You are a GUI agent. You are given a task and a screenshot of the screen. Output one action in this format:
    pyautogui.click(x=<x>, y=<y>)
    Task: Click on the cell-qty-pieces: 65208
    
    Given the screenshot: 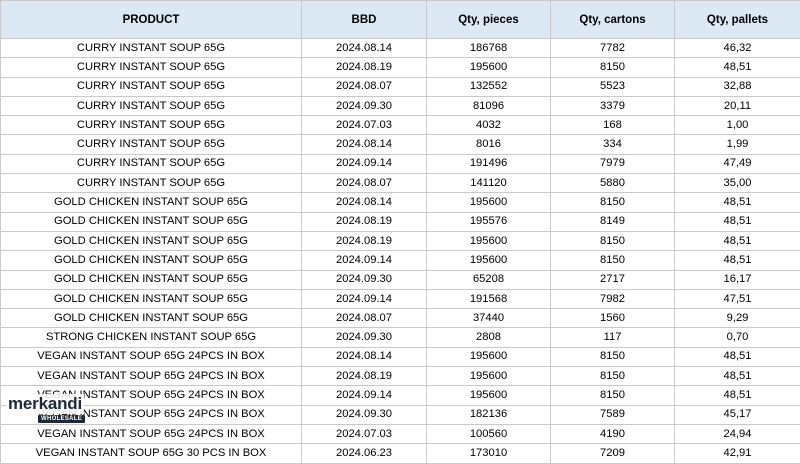 What is the action you would take?
    pyautogui.click(x=489, y=279)
    